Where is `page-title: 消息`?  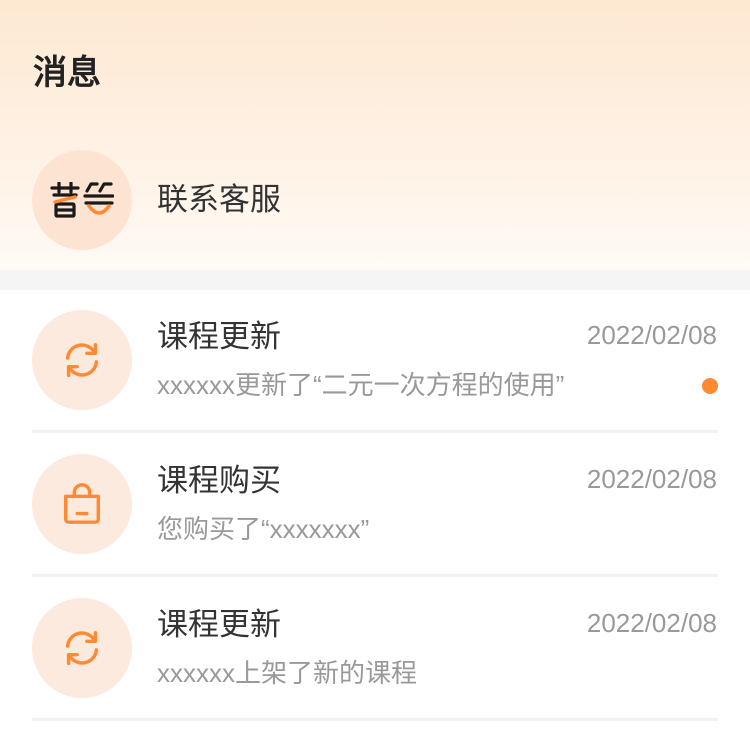 page-title: 消息 is located at coordinates (67, 73).